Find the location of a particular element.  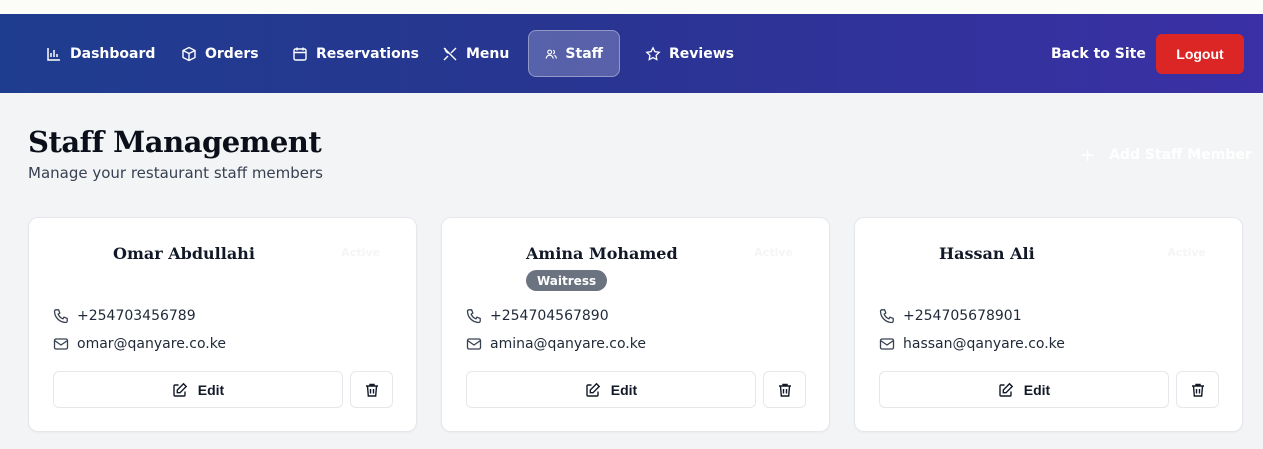

phone-row: +254705678901 is located at coordinates (950, 316).